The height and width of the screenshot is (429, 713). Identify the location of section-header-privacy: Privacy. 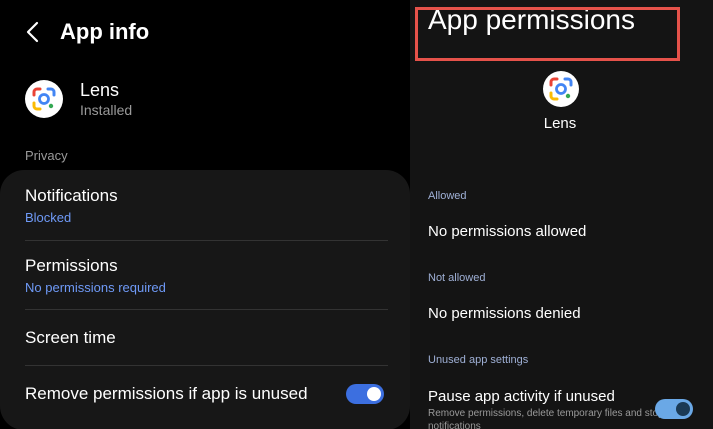
(46, 155).